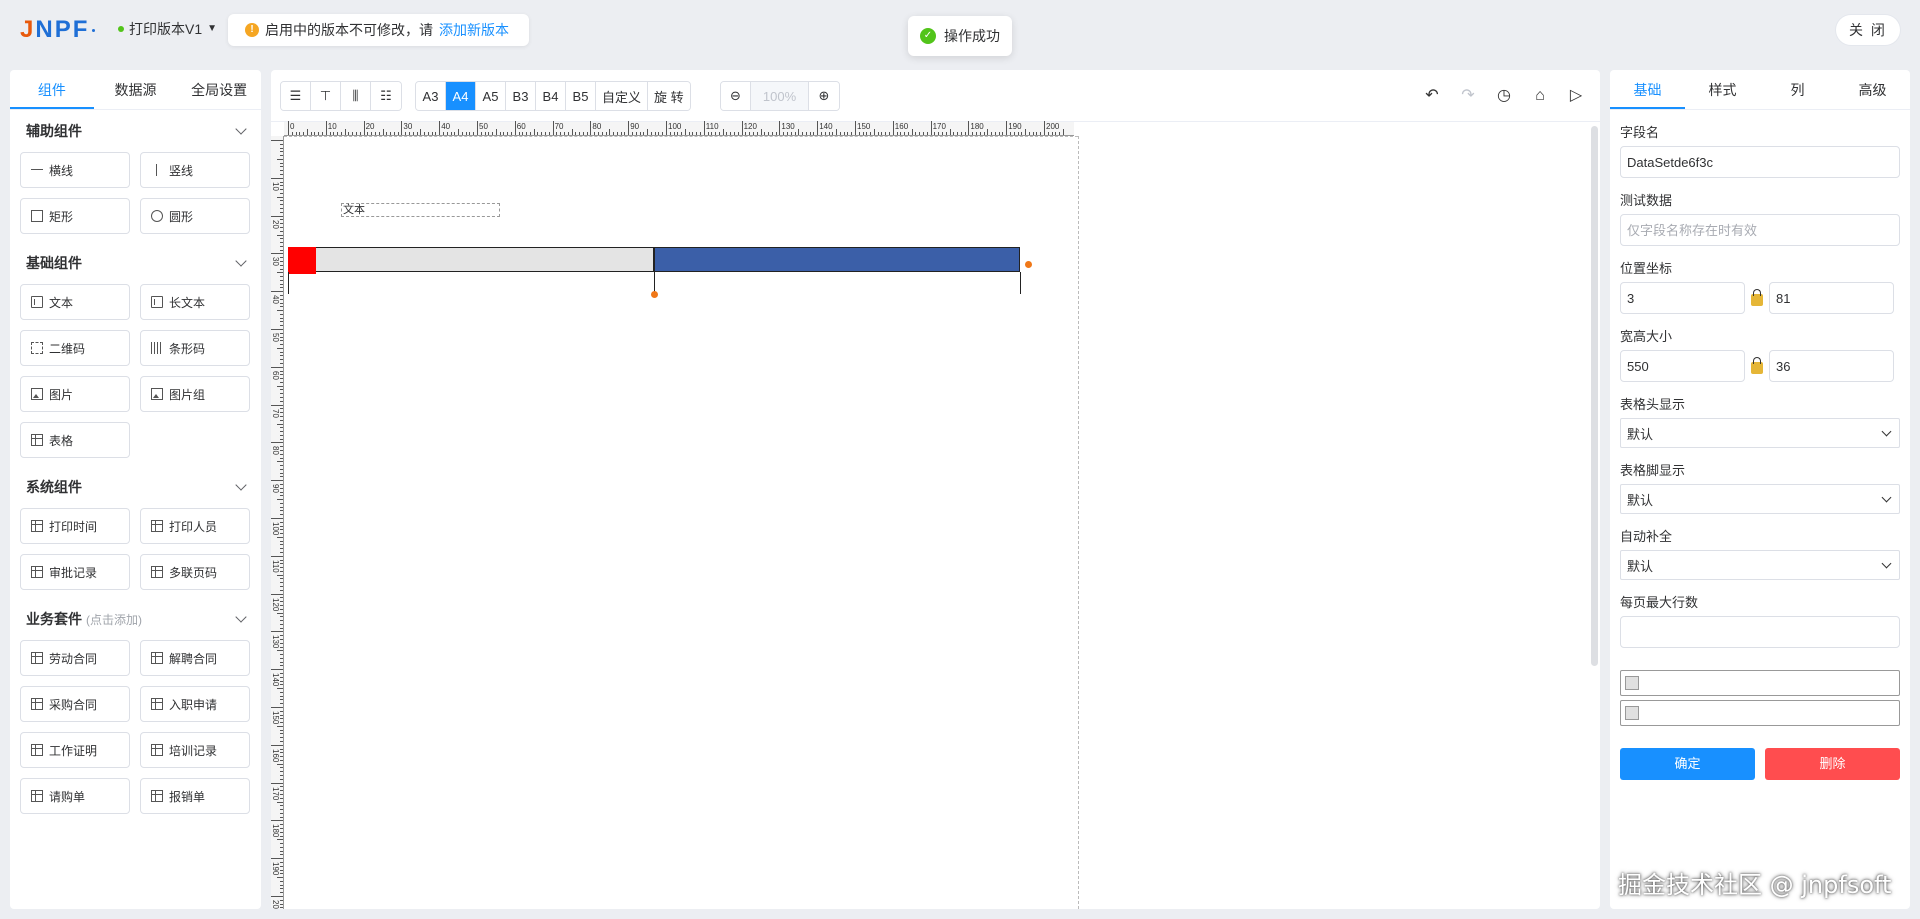 This screenshot has height=919, width=1920. What do you see at coordinates (1468, 96) in the screenshot?
I see `redo-icon: ↷` at bounding box center [1468, 96].